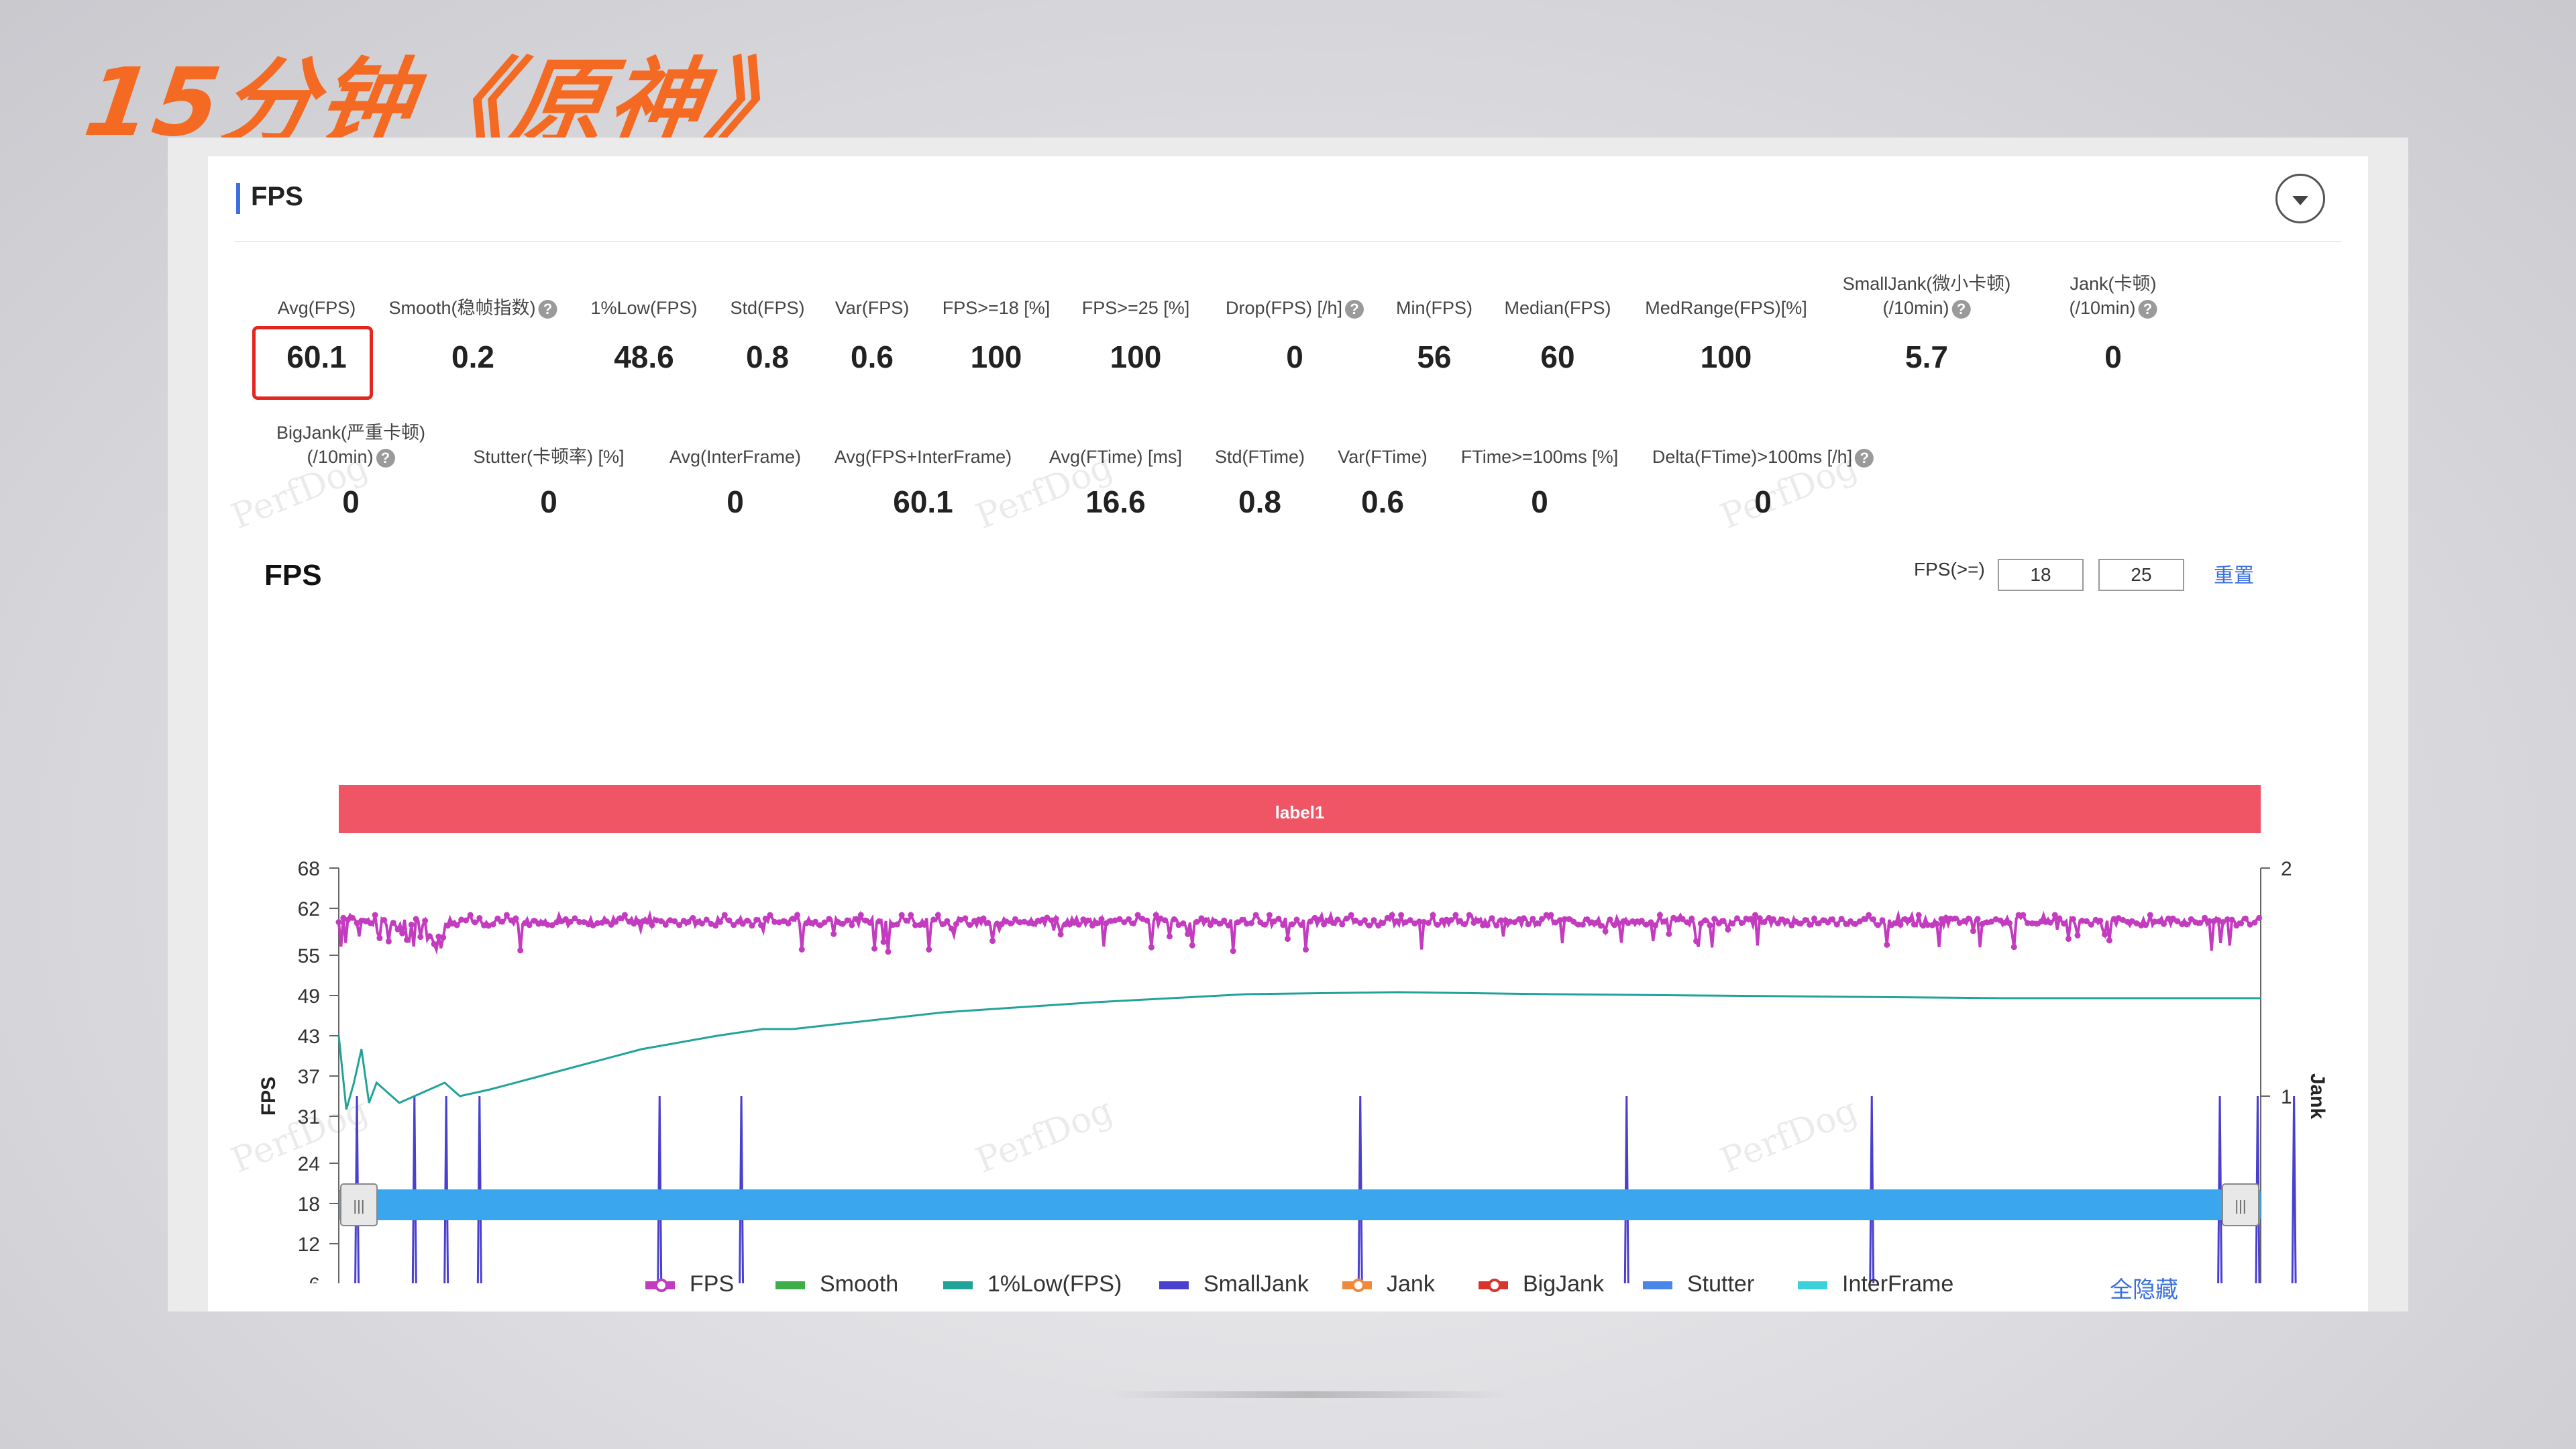 The height and width of the screenshot is (1449, 2576). I want to click on legend-swatch, so click(1174, 1285).